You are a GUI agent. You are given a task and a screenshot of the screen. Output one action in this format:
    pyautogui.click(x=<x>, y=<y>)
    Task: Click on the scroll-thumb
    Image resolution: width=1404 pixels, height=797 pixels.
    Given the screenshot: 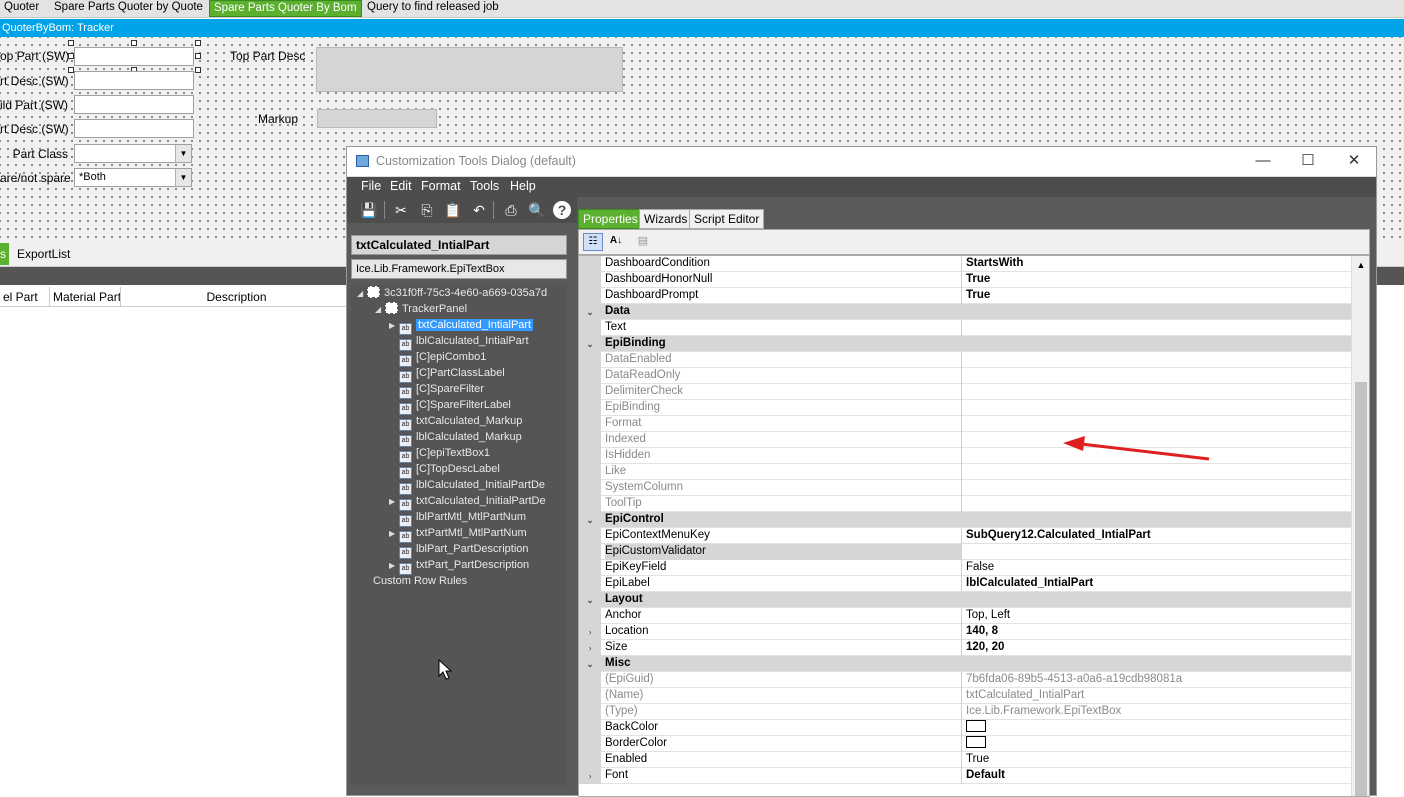 What is the action you would take?
    pyautogui.click(x=1361, y=589)
    